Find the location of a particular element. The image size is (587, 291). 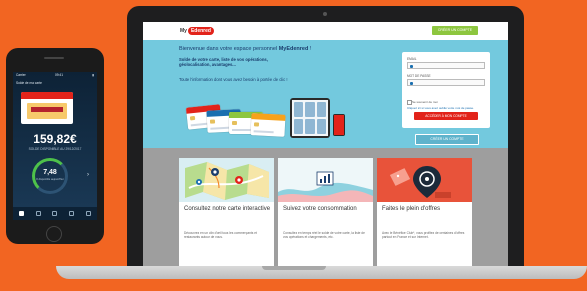

feature-title-offers: Faites le plein d'offres is located at coordinates (411, 209).